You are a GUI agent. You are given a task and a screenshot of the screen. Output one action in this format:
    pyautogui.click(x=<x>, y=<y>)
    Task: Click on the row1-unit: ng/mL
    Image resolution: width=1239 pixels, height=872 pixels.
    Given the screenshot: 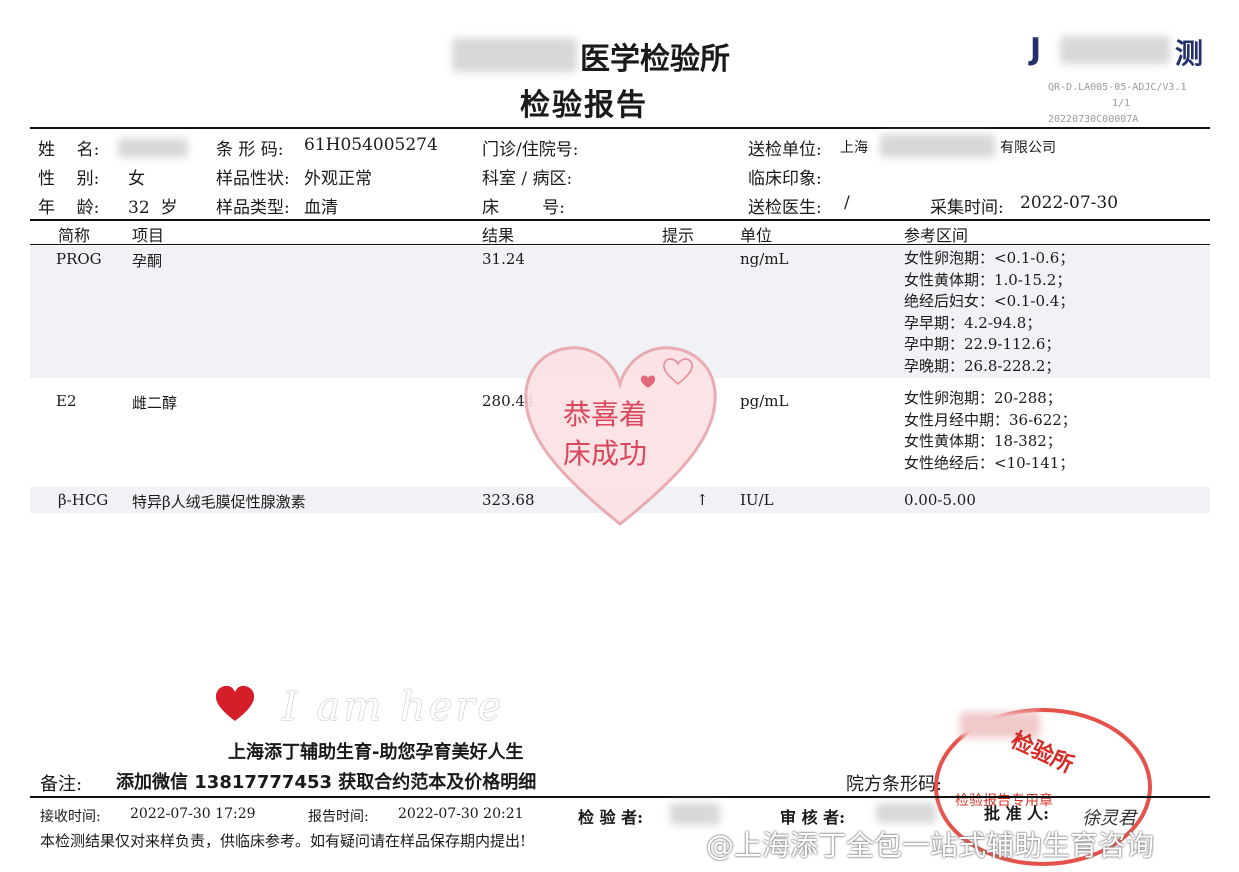 What is the action you would take?
    pyautogui.click(x=764, y=259)
    